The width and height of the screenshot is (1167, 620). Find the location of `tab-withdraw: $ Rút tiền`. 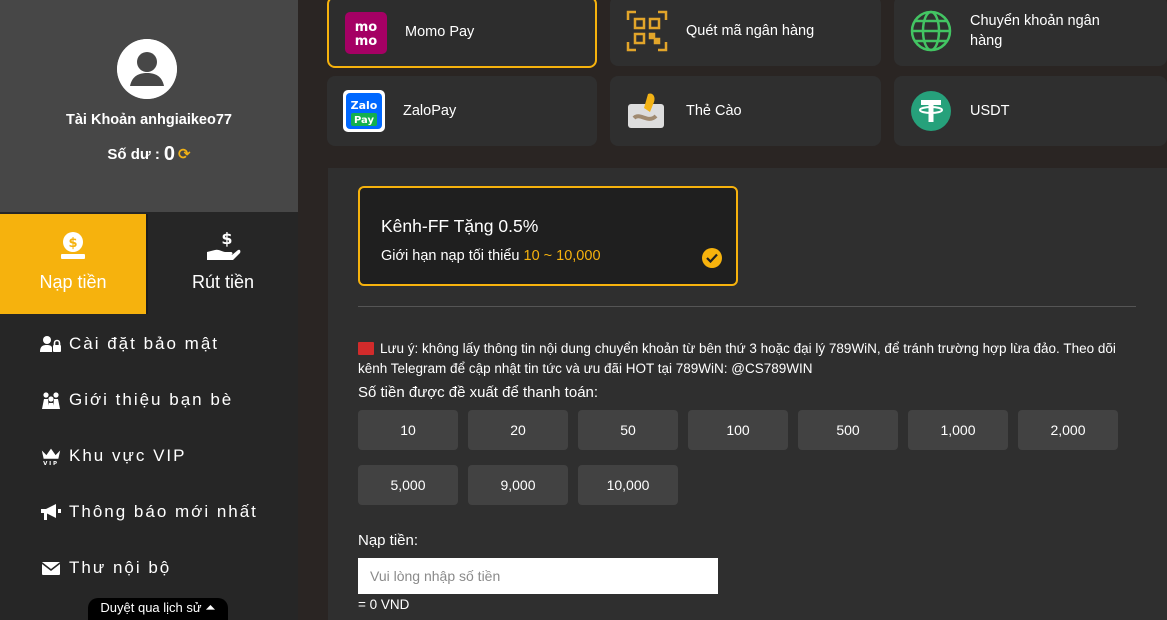

tab-withdraw: $ Rút tiền is located at coordinates (223, 264).